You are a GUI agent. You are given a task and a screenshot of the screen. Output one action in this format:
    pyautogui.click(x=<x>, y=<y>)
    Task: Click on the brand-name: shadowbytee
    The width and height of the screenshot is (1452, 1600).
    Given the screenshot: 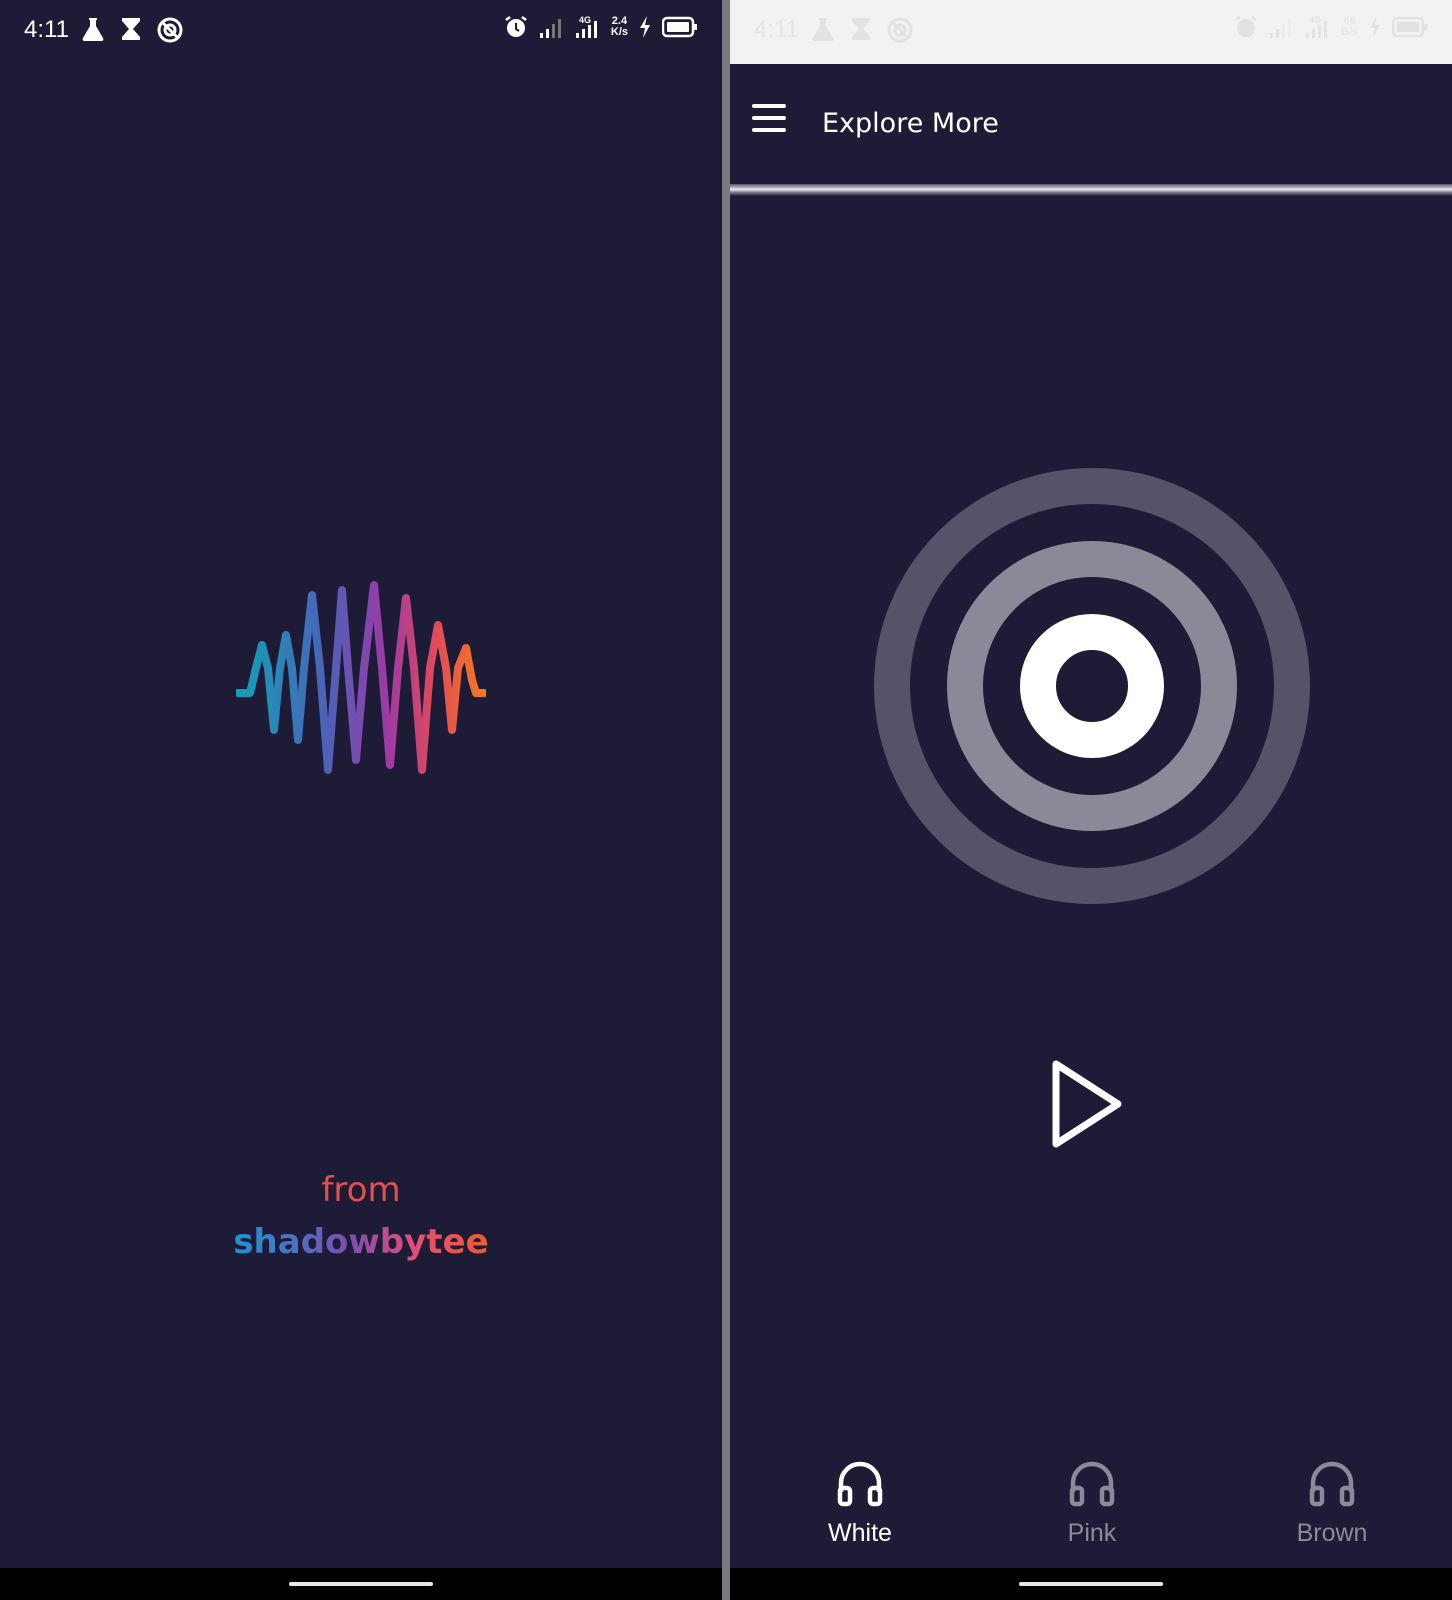 What is the action you would take?
    pyautogui.click(x=361, y=1242)
    